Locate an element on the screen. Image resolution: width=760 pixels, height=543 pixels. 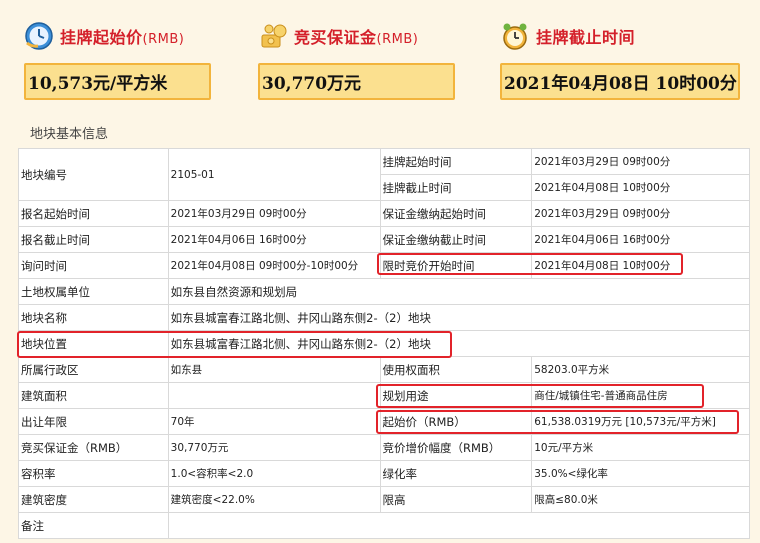
value-cell: 30,770万元 is located at coordinates (274, 447).